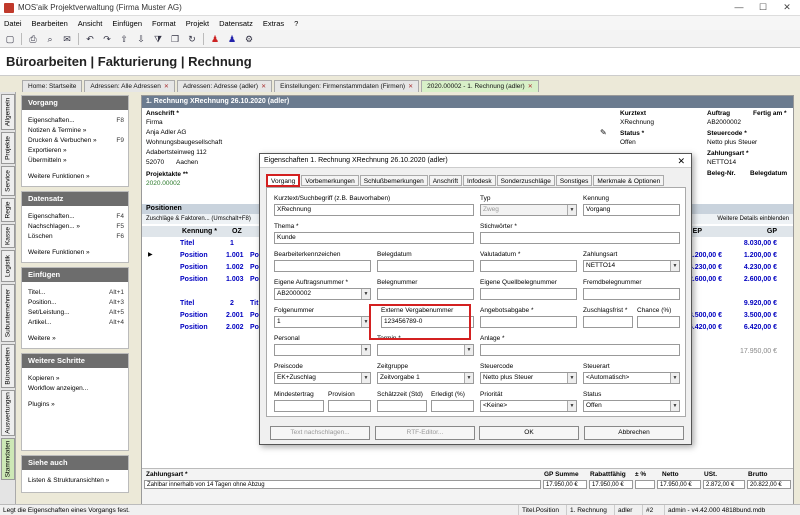 This screenshot has width=800, height=515. What do you see at coordinates (197, 23) in the screenshot?
I see `menu-projekt: Projekt` at bounding box center [197, 23].